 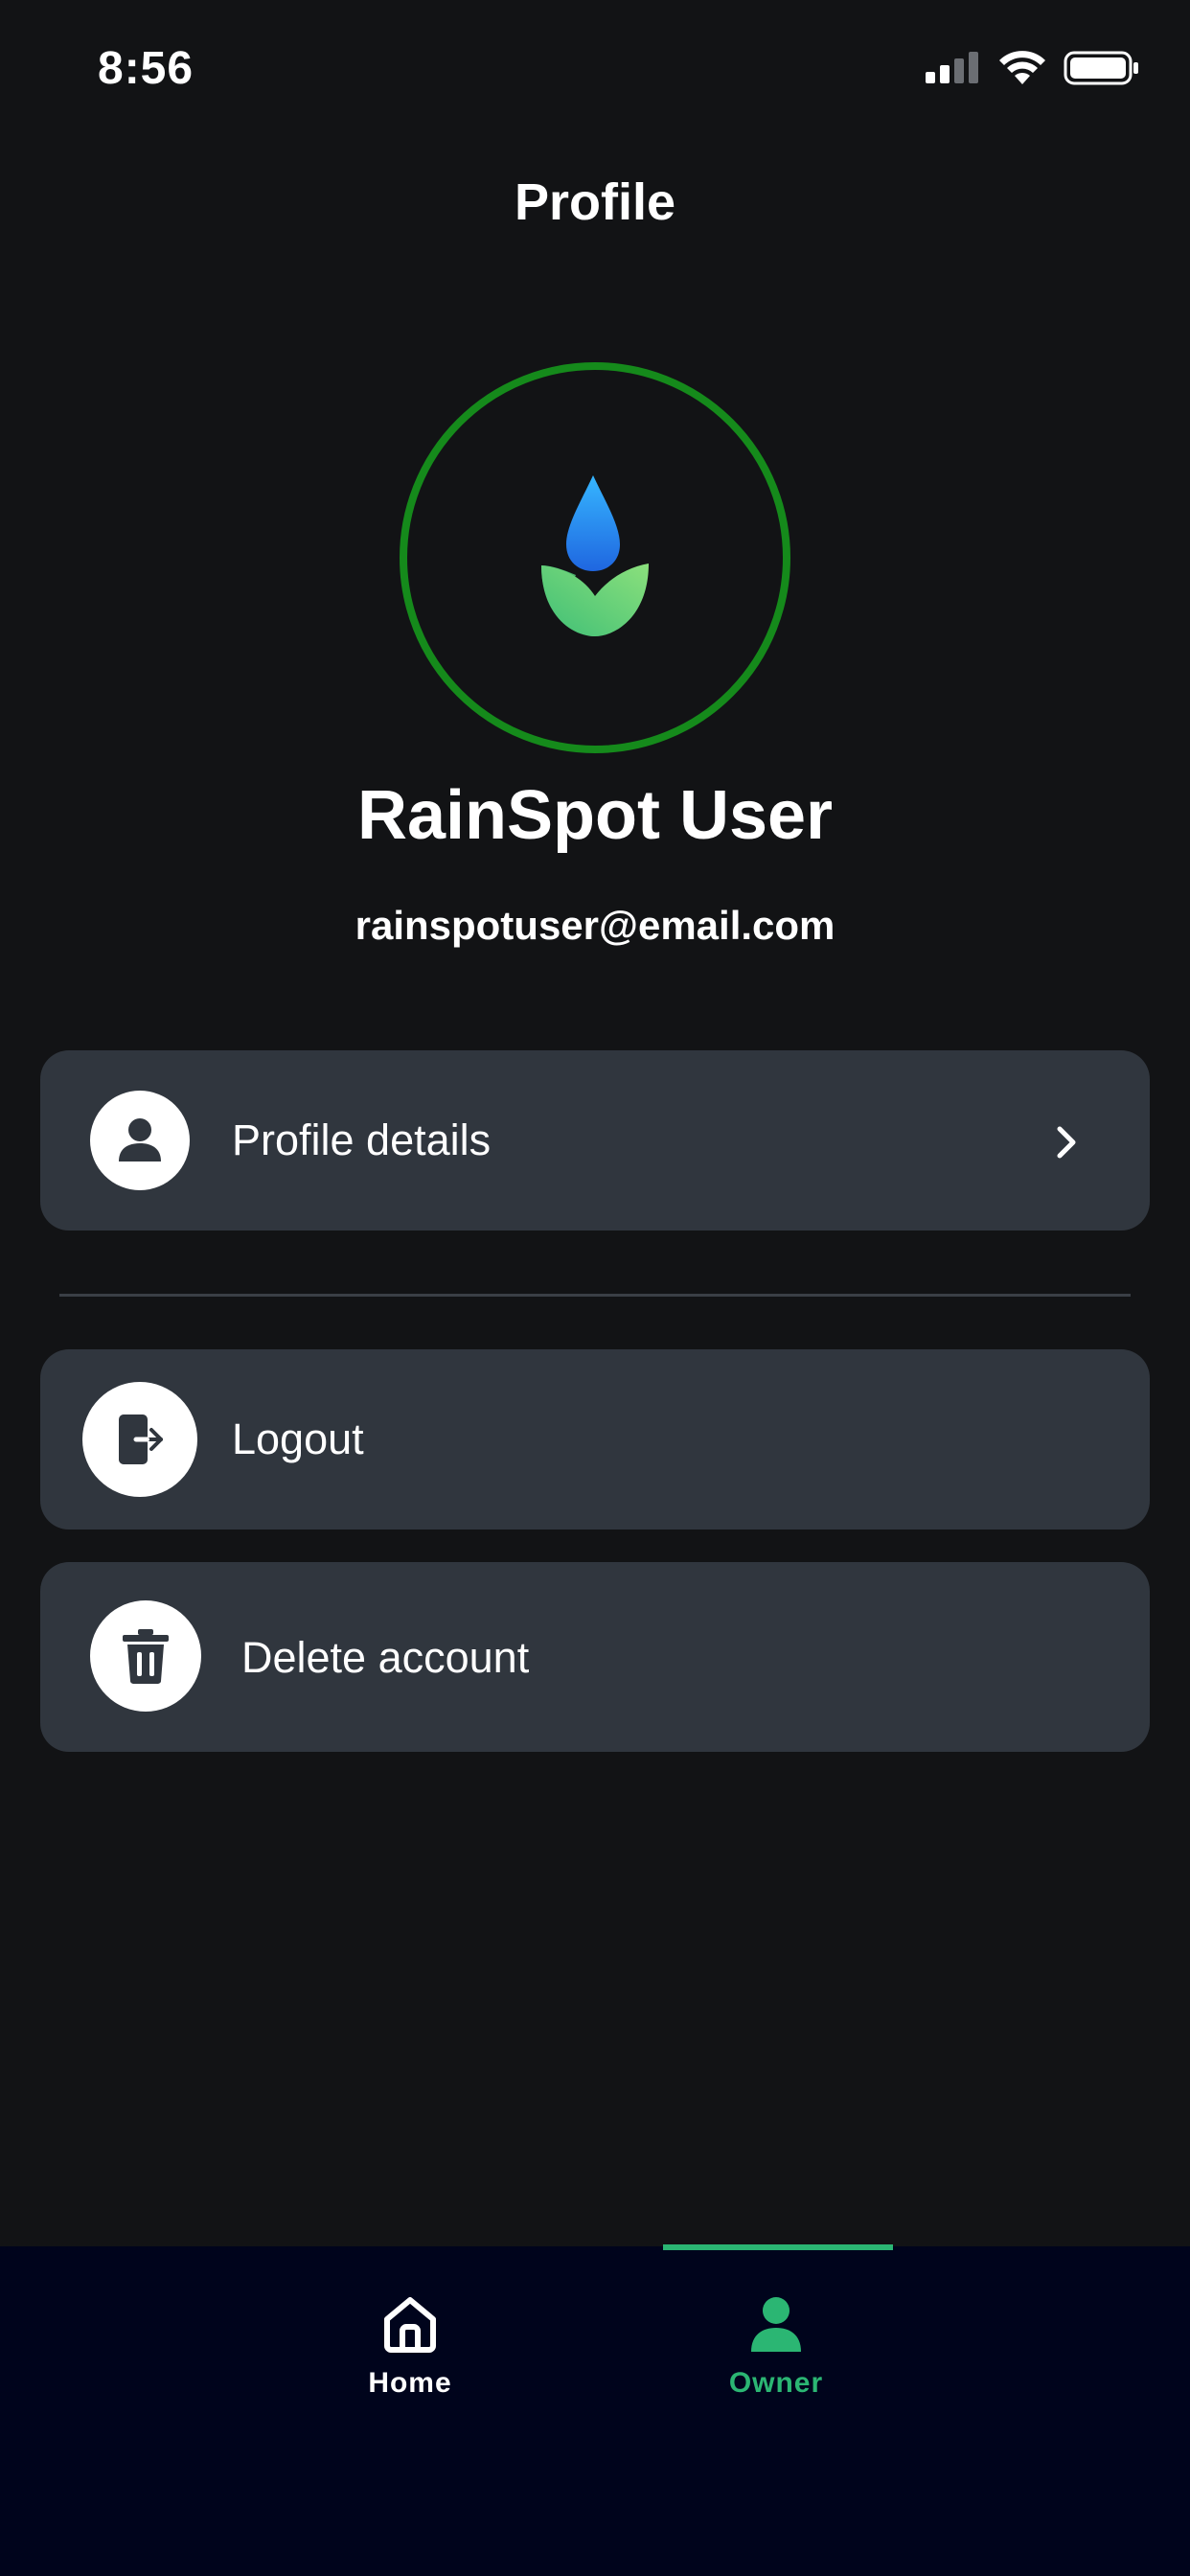 What do you see at coordinates (410, 2325) in the screenshot?
I see `home-icon` at bounding box center [410, 2325].